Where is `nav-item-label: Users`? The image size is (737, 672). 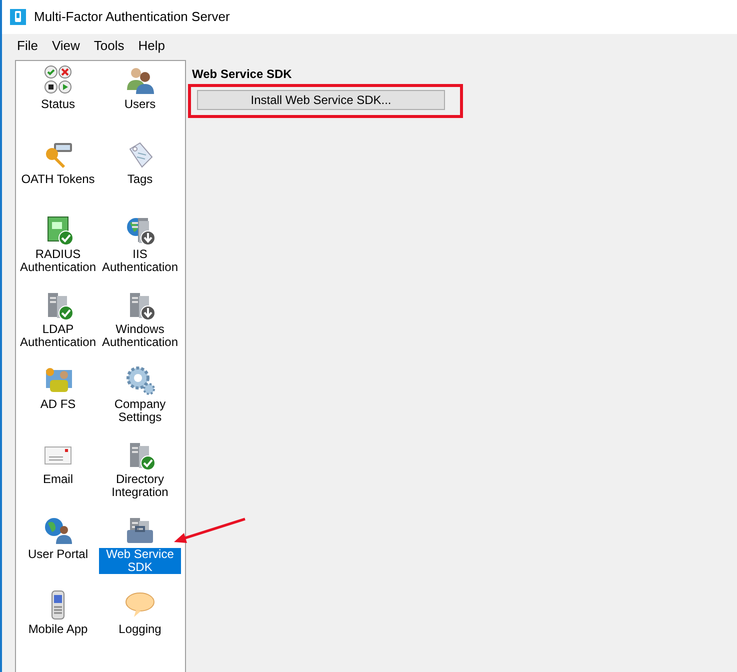 nav-item-label: Users is located at coordinates (140, 104).